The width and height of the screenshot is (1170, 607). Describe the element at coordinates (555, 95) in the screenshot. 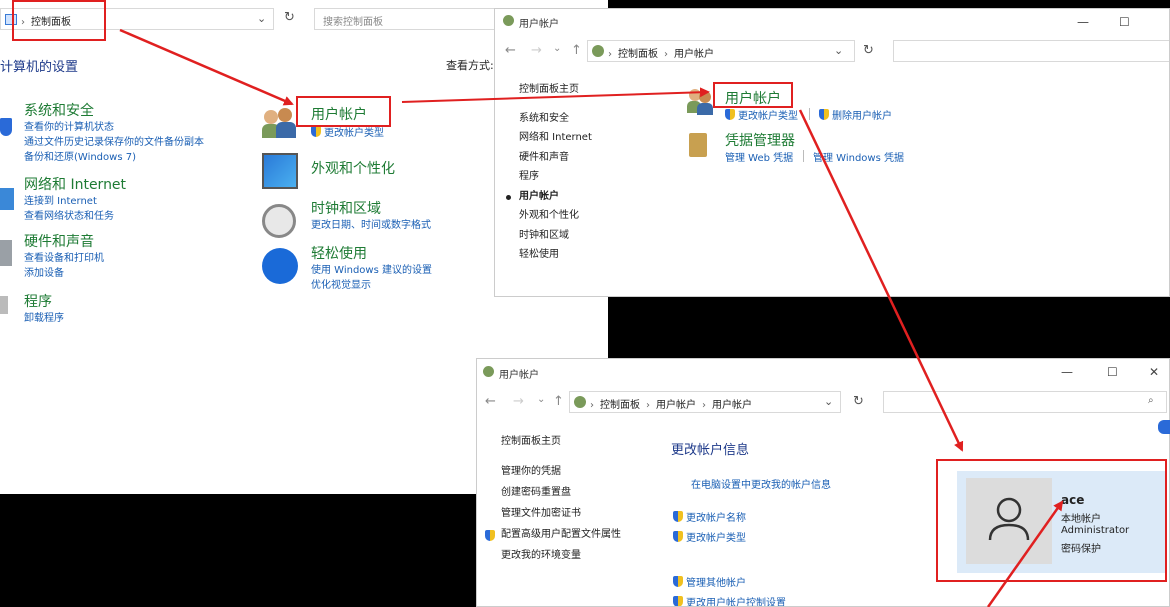

I see `arrow-to-user-accounts-window` at that location.